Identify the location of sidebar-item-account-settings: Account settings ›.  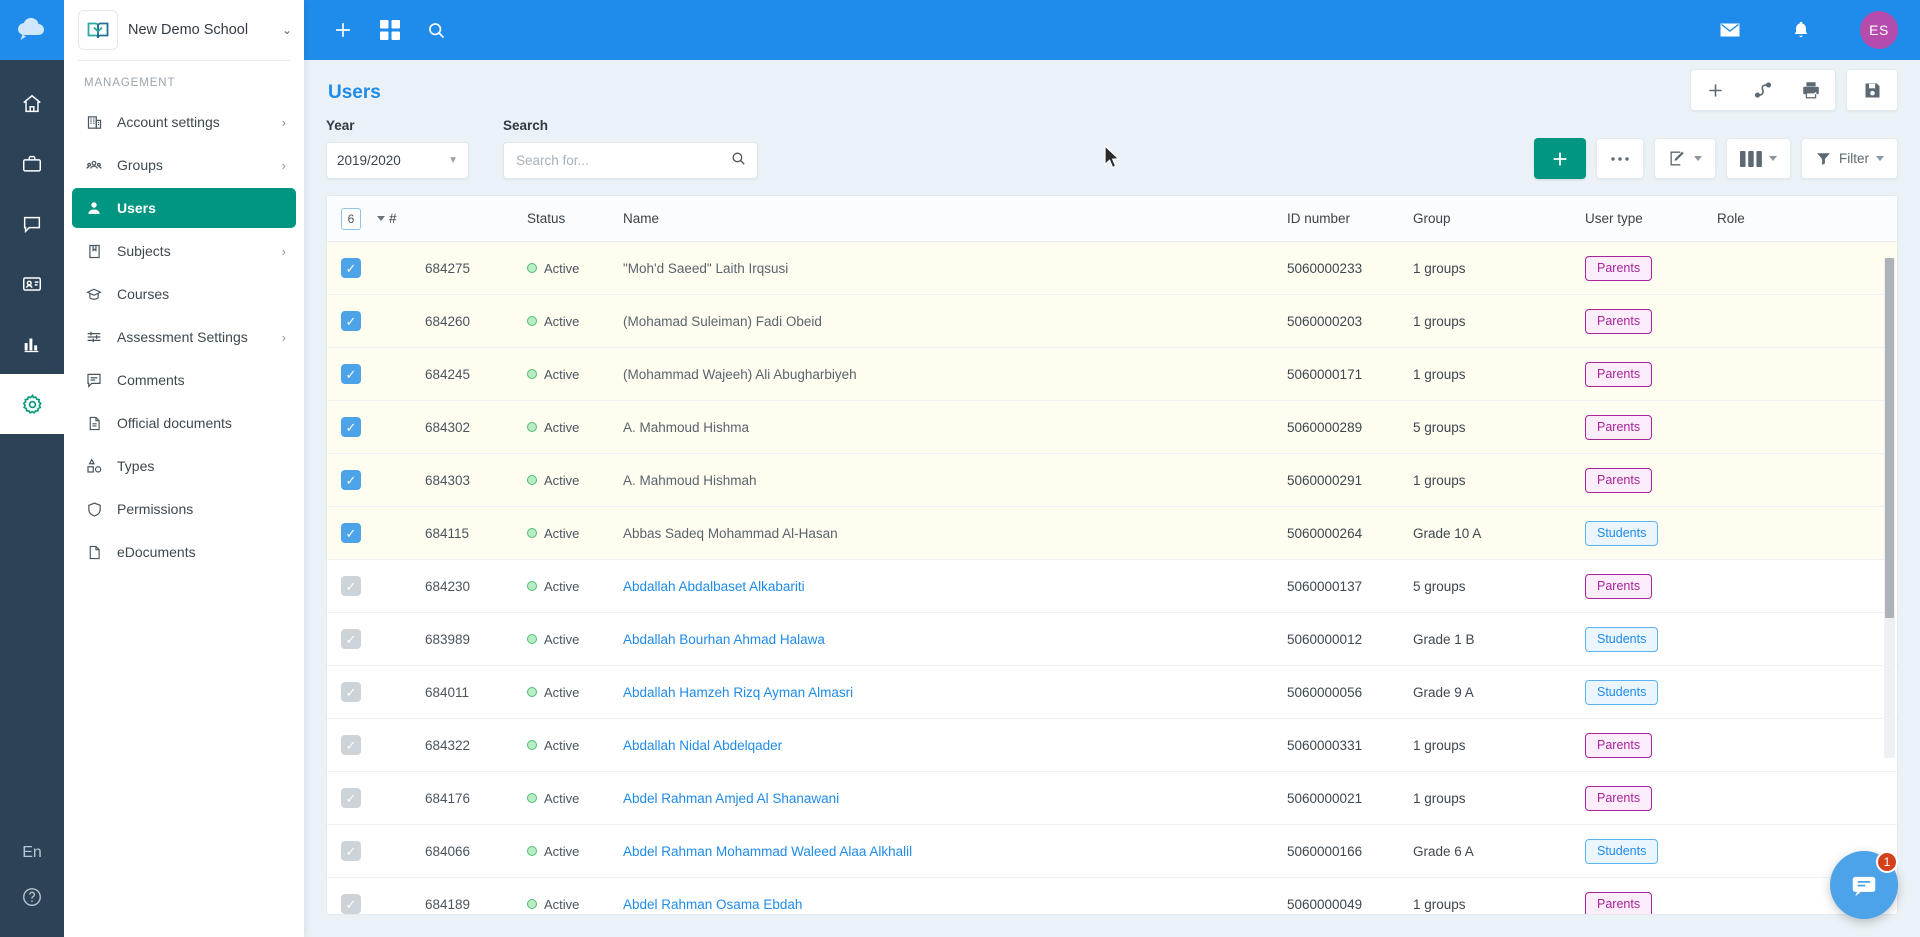
(184, 122).